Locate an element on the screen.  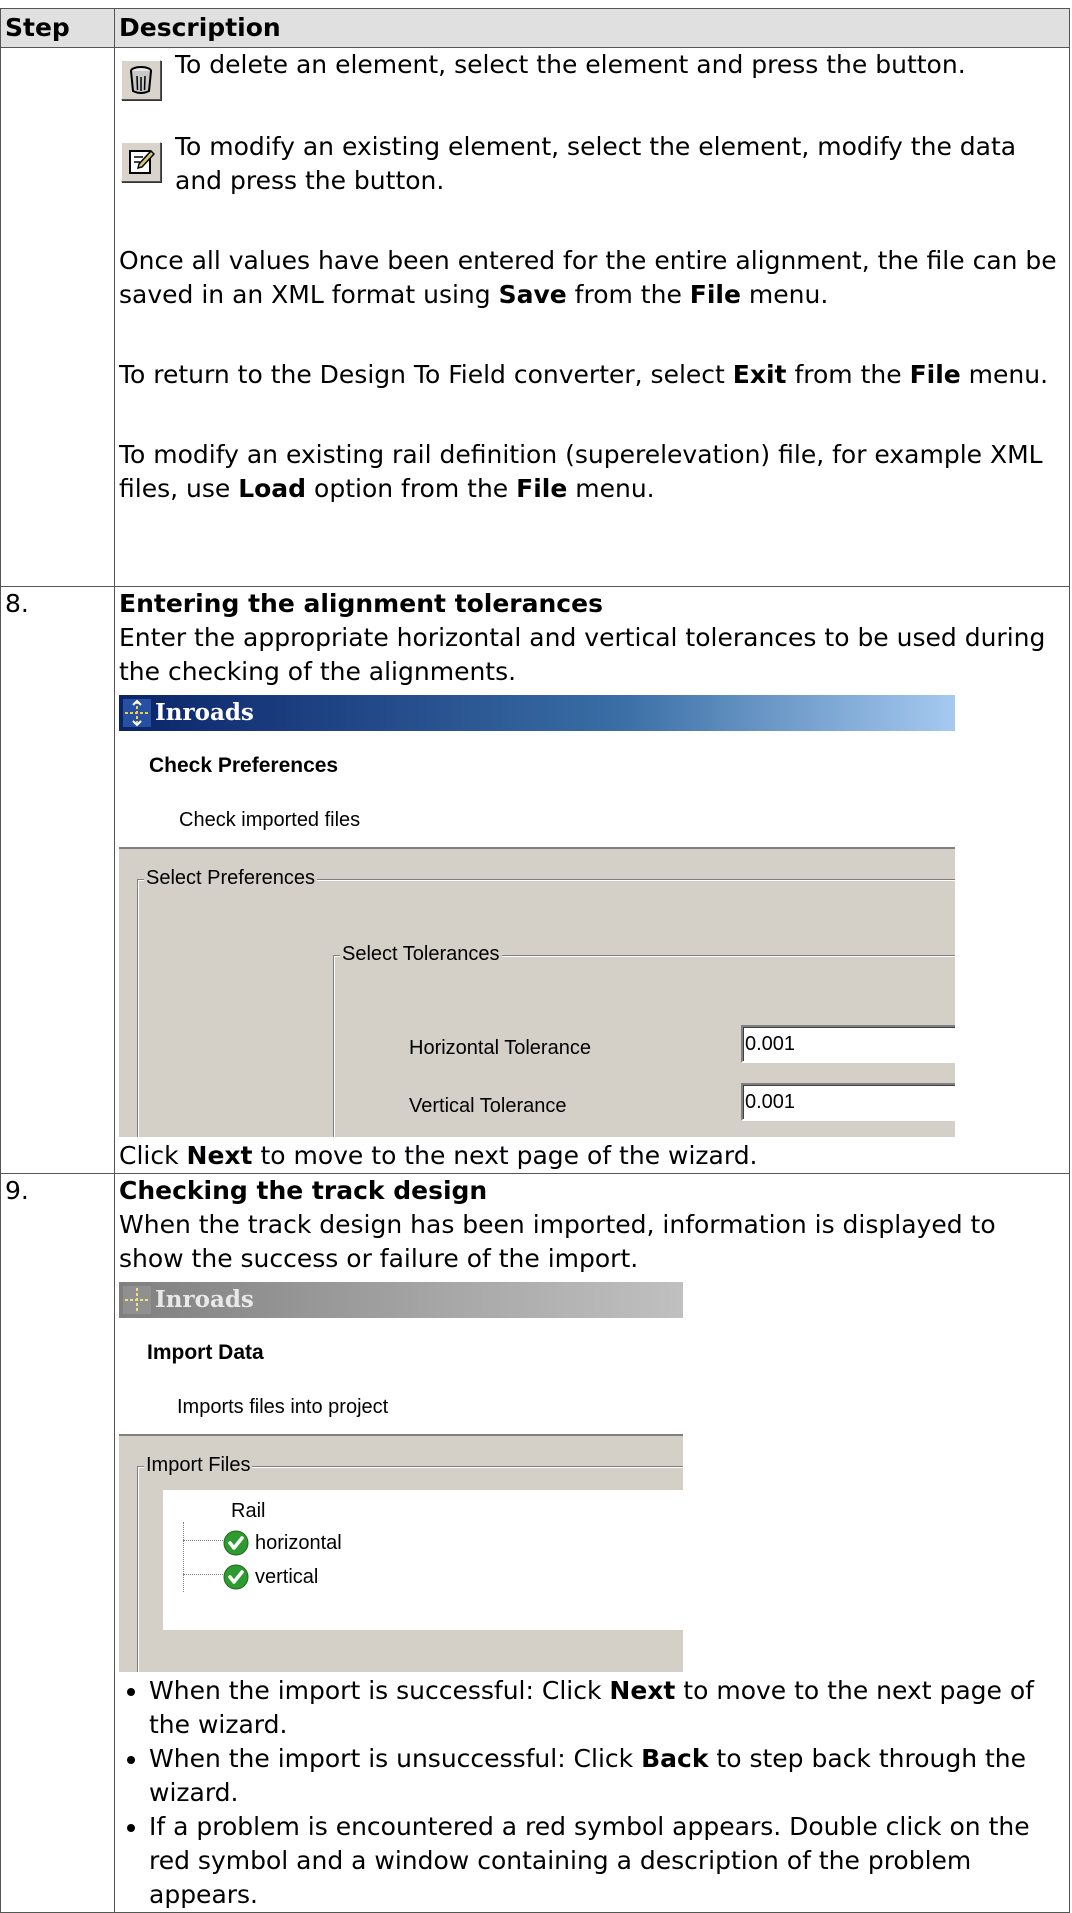
wizard-header: Check Preferences Check imported files is located at coordinates (537, 790).